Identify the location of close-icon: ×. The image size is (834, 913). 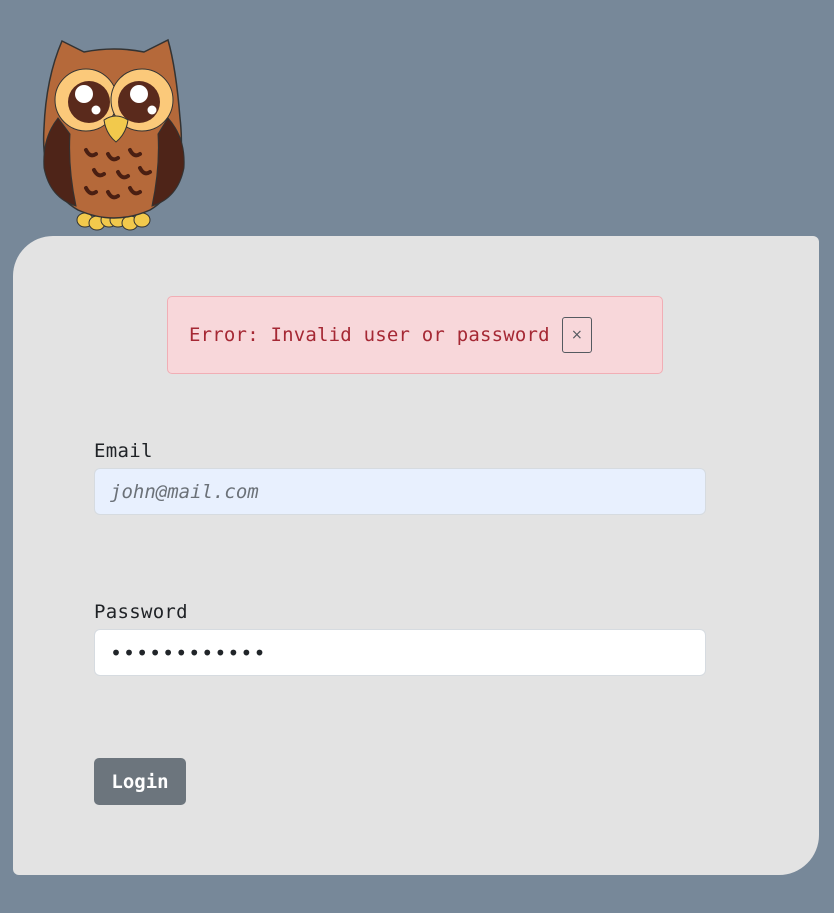
(576, 335).